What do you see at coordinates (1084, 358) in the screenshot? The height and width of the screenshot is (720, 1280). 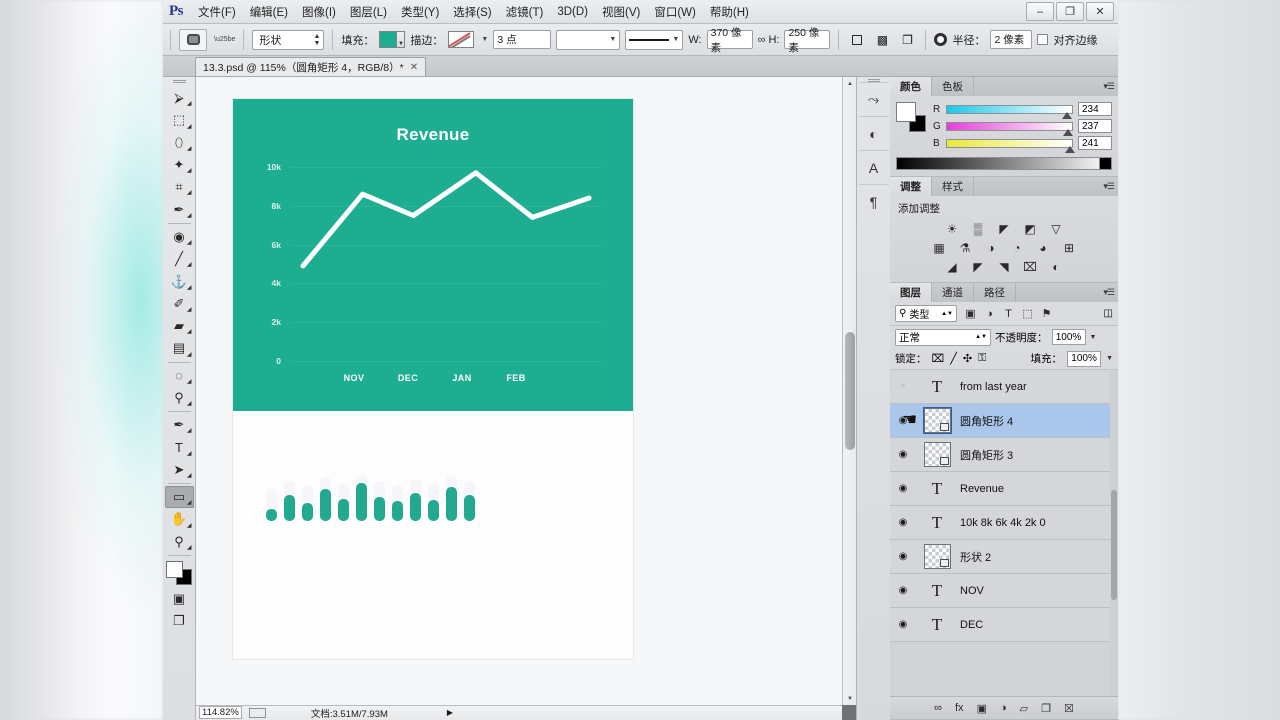 I see `fill-value: 100%` at bounding box center [1084, 358].